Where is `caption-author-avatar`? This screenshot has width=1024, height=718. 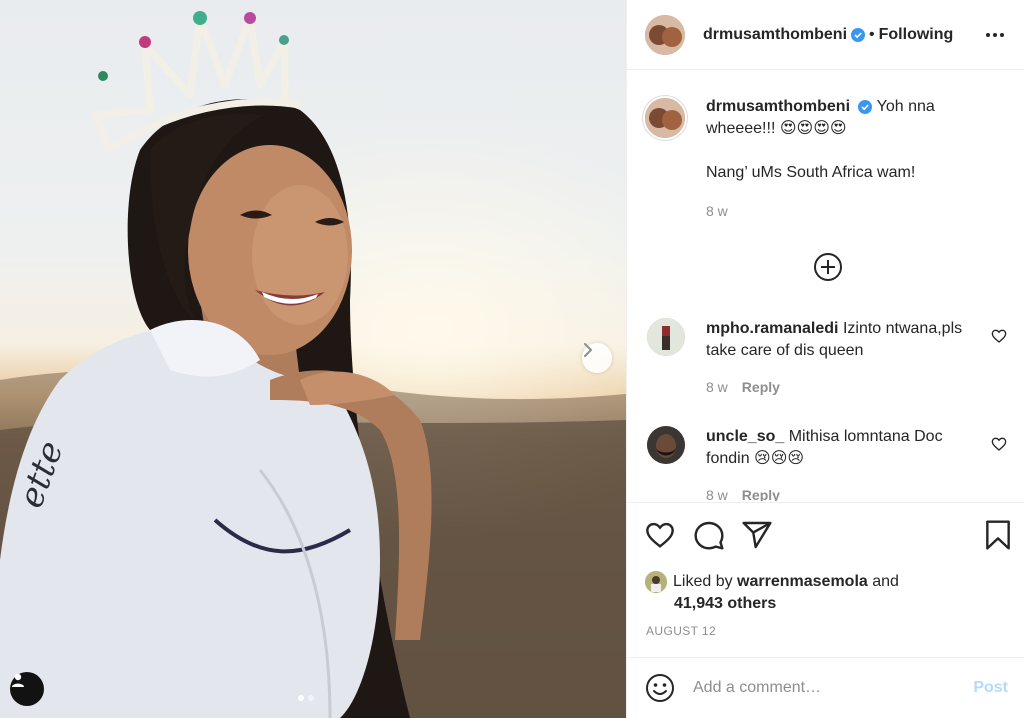
caption-author-avatar is located at coordinates (665, 118).